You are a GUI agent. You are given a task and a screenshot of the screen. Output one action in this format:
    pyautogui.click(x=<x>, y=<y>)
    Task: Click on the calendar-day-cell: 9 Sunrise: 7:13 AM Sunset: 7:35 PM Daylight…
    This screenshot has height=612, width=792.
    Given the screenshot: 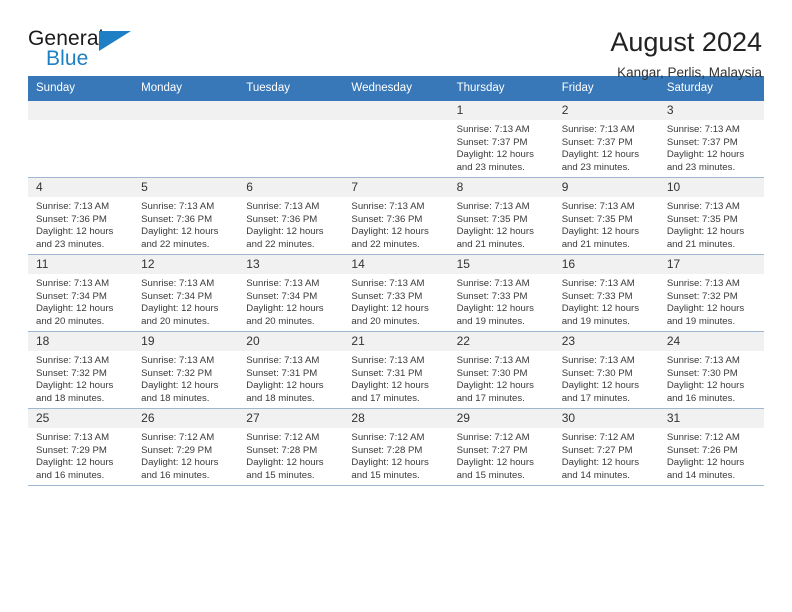 What is the action you would take?
    pyautogui.click(x=606, y=216)
    